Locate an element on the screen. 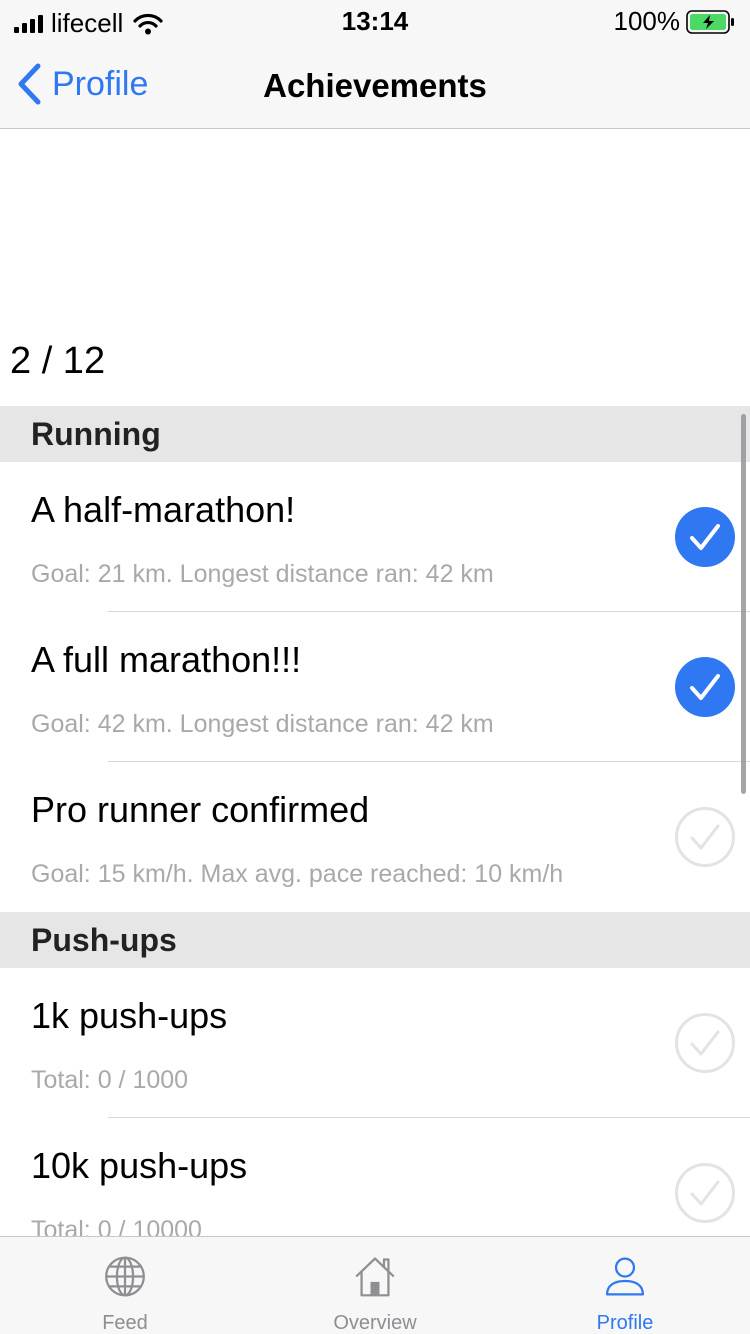 This screenshot has width=750, height=1334. achievement-subtitle: Total: 0 / 10000 is located at coordinates (116, 1226).